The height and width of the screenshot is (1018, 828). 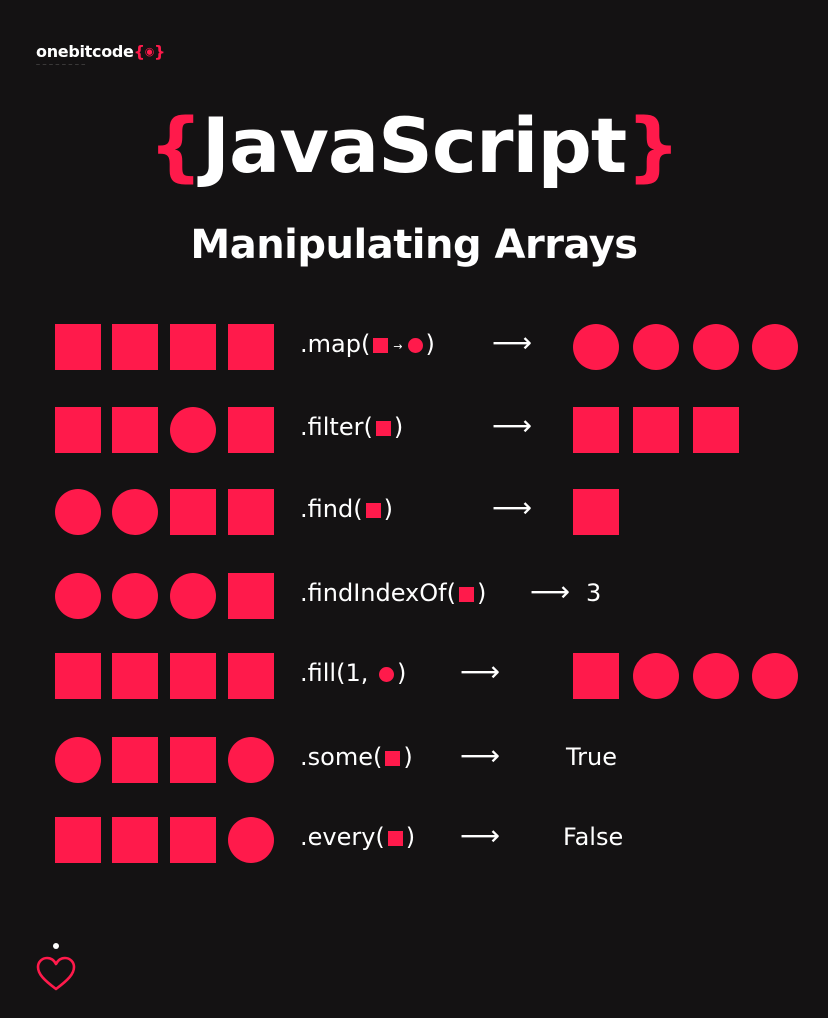 What do you see at coordinates (594, 593) in the screenshot?
I see `output-value: 3` at bounding box center [594, 593].